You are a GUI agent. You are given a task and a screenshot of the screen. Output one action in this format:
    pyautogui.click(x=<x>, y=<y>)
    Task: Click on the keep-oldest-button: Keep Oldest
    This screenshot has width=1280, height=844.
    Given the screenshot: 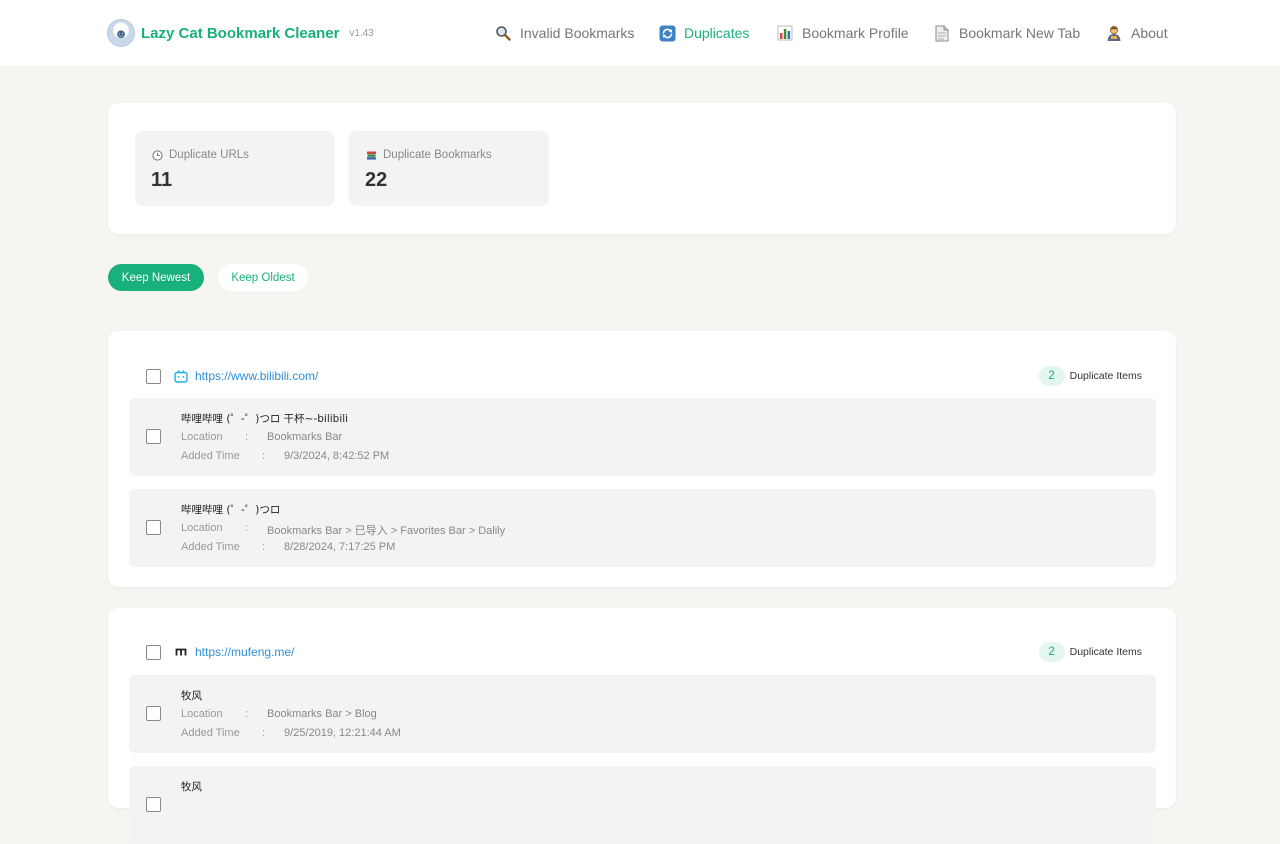 What is the action you would take?
    pyautogui.click(x=263, y=277)
    